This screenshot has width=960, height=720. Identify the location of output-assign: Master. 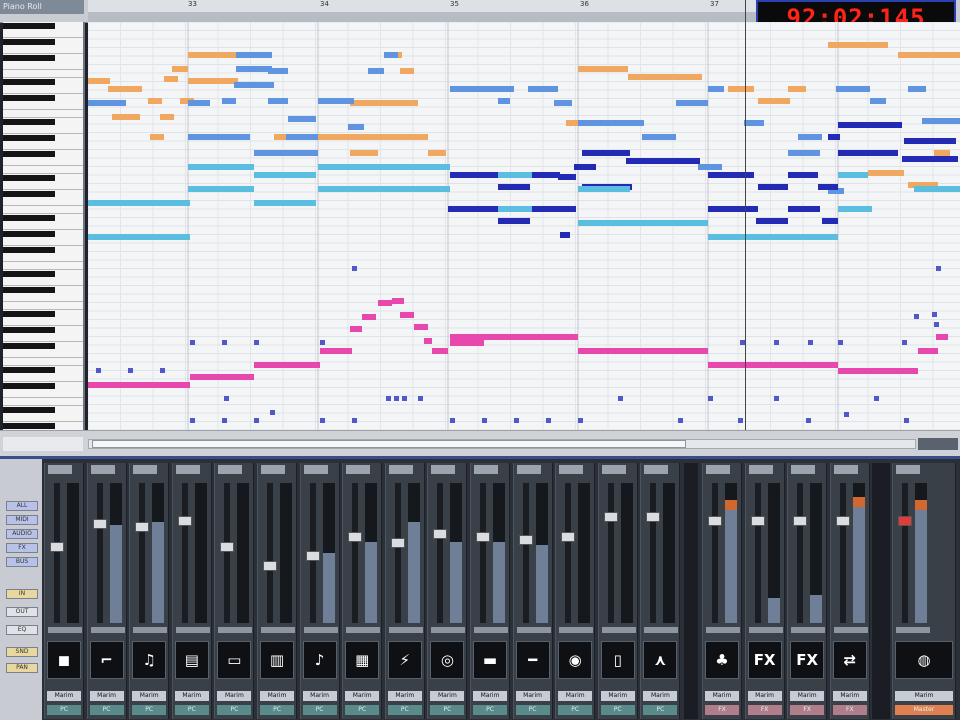
(924, 710).